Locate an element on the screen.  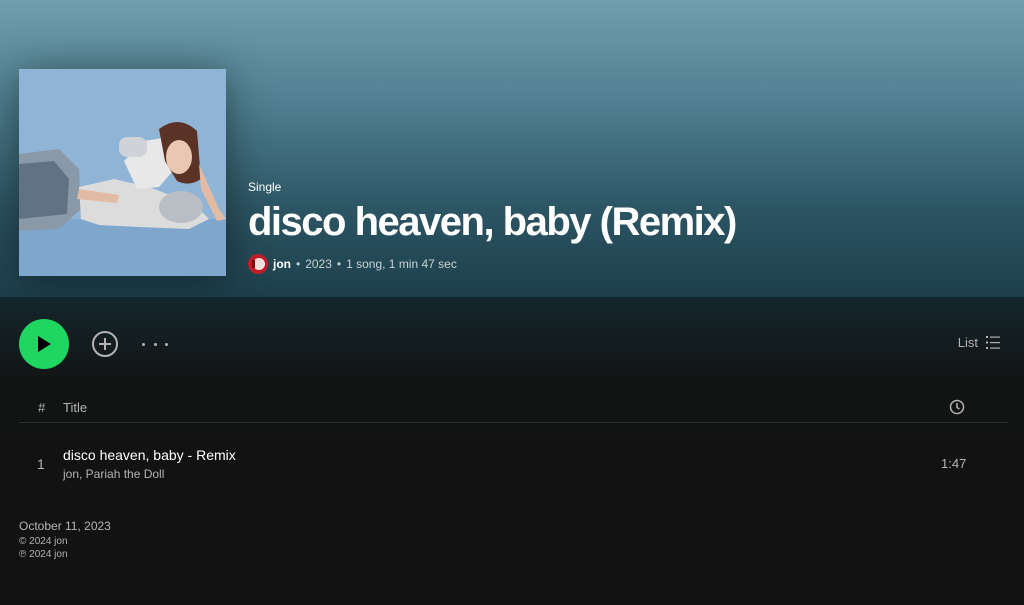
list-icon is located at coordinates (993, 342).